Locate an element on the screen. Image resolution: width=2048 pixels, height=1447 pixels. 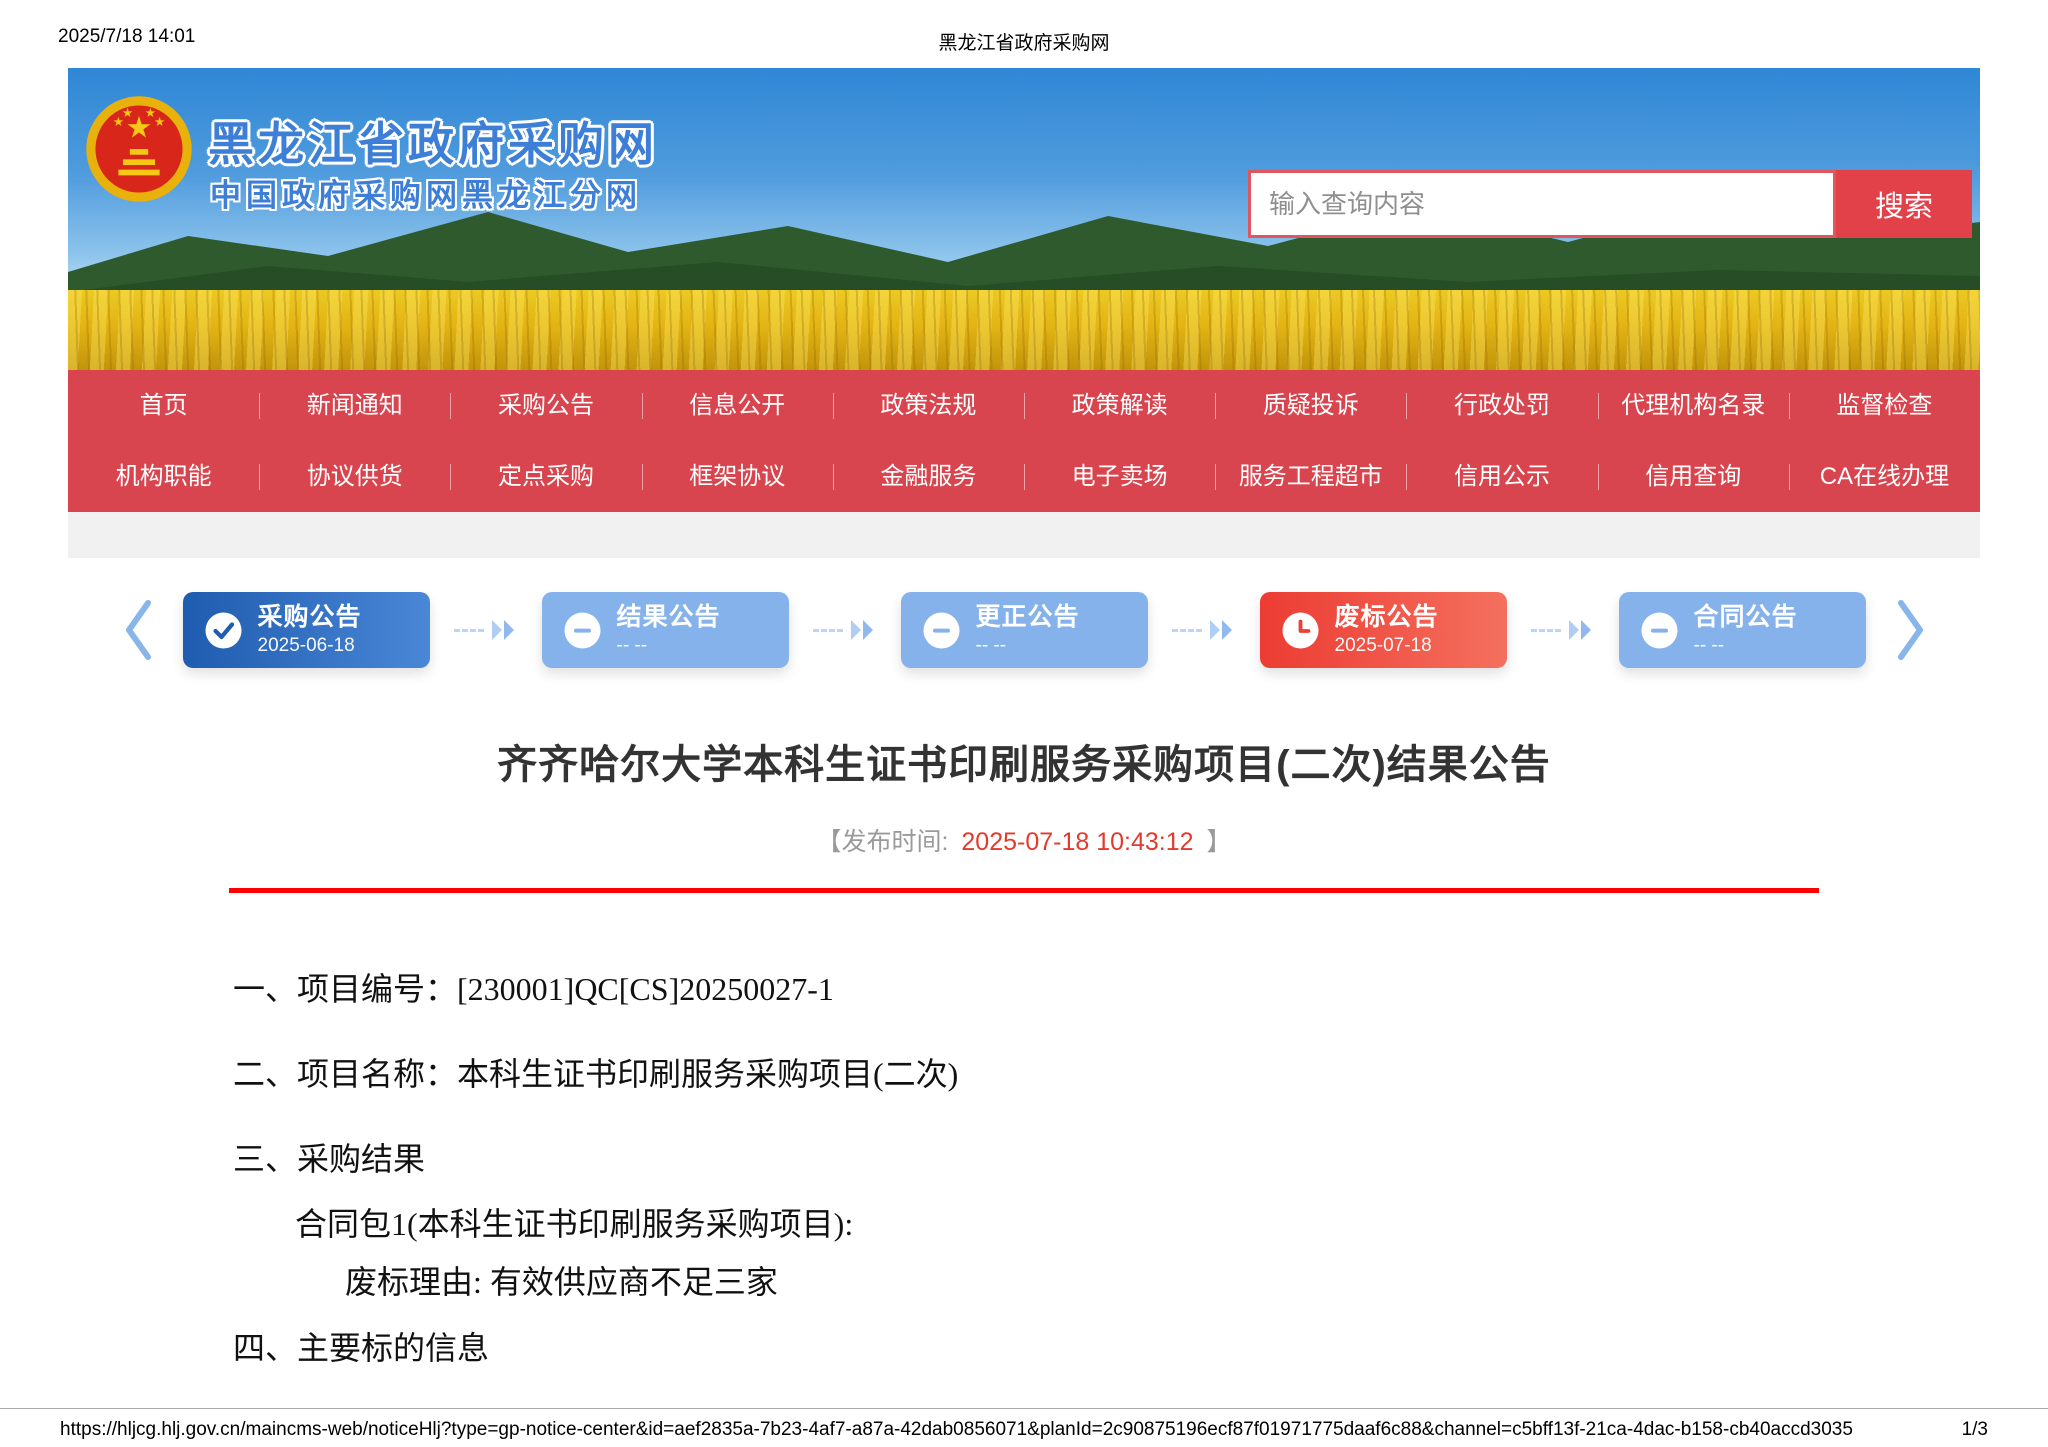
nav-item-电子卖场: 电子卖场 is located at coordinates (1119, 476).